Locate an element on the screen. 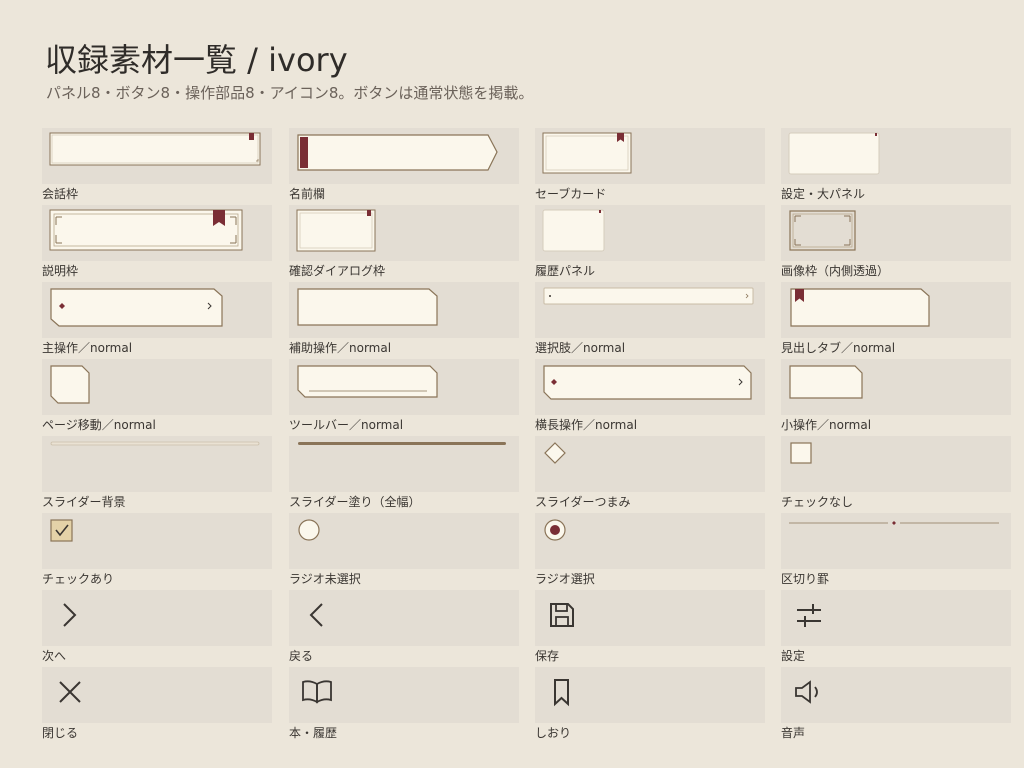  wide-button-preview is located at coordinates (650, 387).